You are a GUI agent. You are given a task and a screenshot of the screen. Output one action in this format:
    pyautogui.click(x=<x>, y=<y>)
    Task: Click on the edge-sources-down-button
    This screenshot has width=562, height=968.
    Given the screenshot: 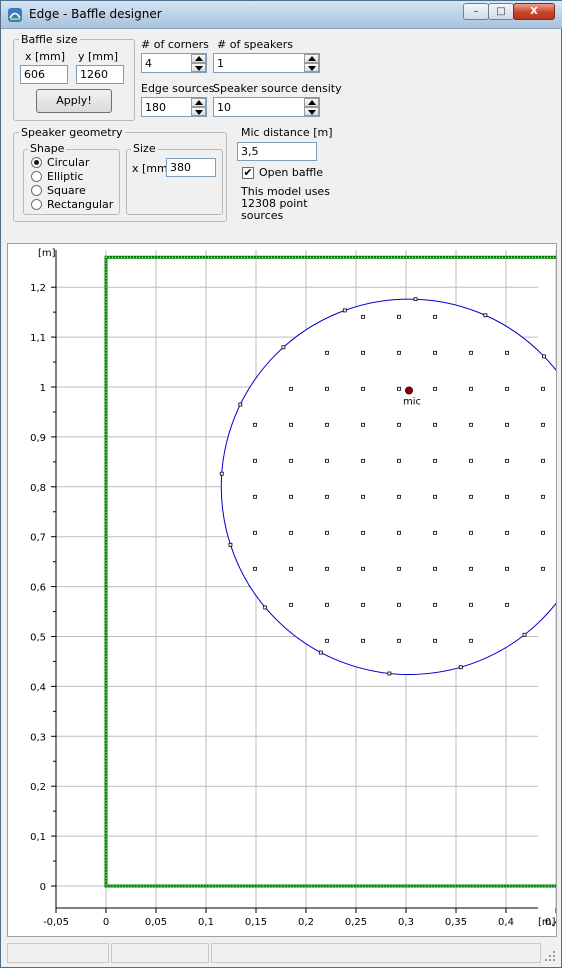 What is the action you would take?
    pyautogui.click(x=198, y=111)
    